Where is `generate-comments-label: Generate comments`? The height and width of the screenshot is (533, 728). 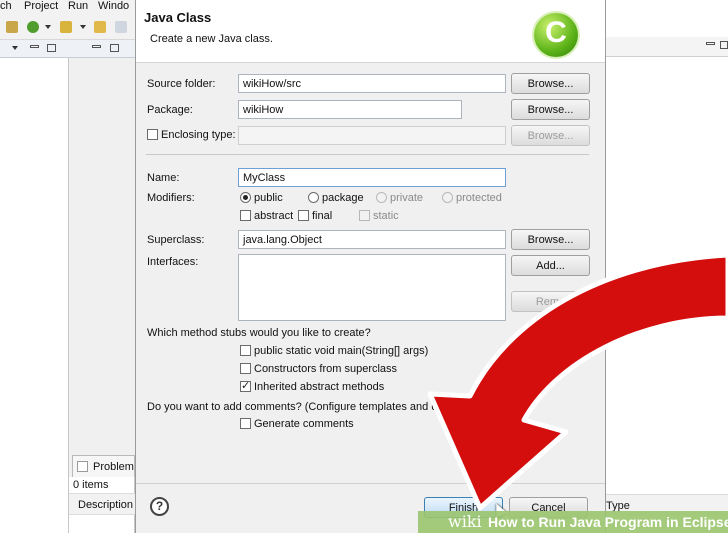
generate-comments-label: Generate comments is located at coordinates (304, 424).